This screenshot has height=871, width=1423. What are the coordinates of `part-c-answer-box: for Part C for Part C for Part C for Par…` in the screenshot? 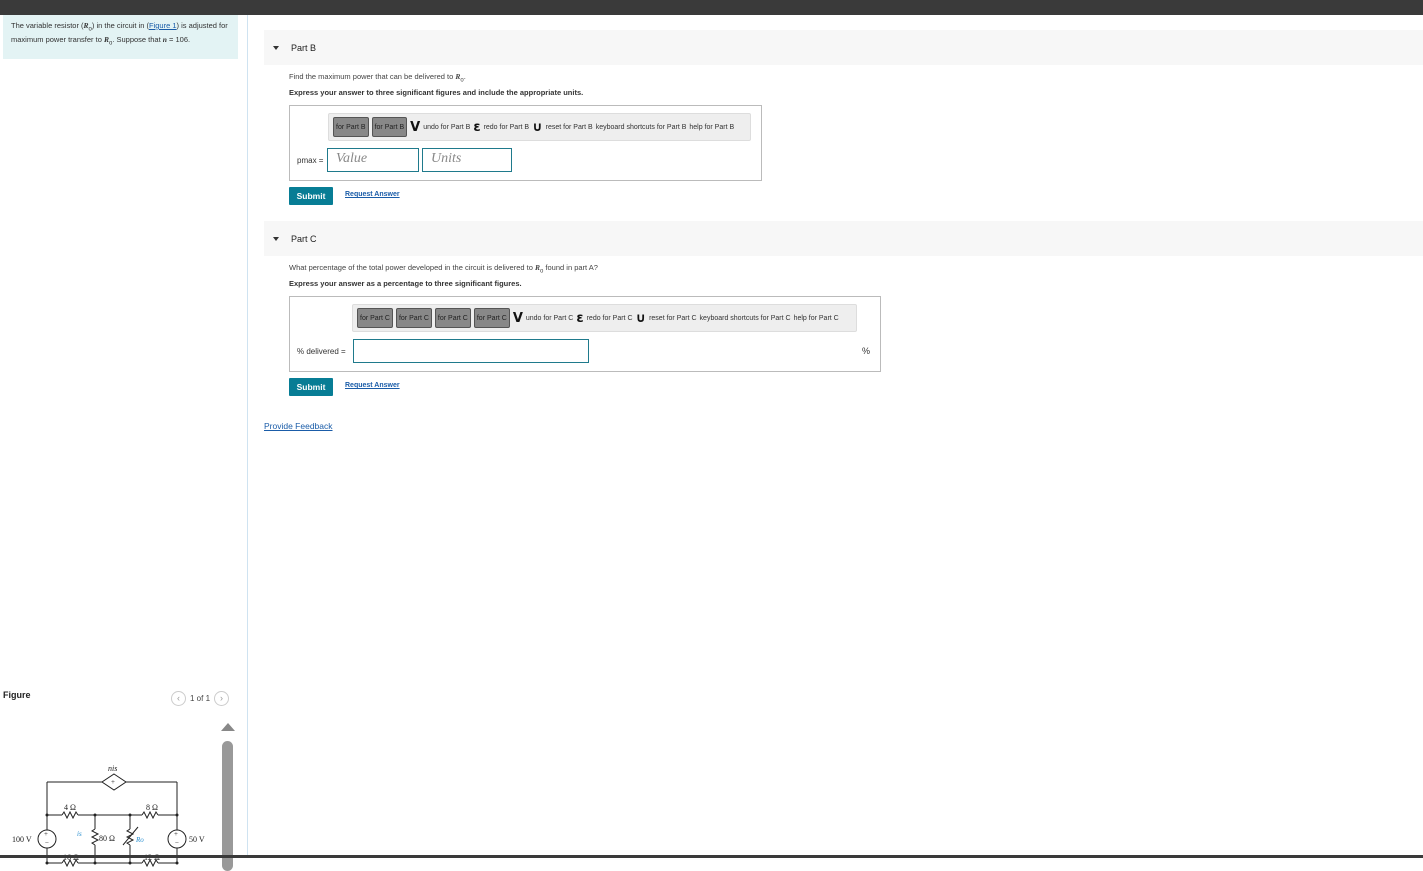 It's located at (585, 334).